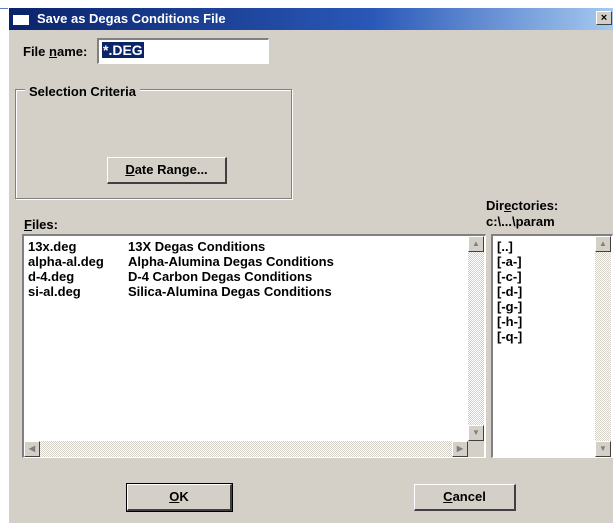 This screenshot has height=523, width=613. What do you see at coordinates (52, 246) in the screenshot?
I see `file-name: 13x.deg` at bounding box center [52, 246].